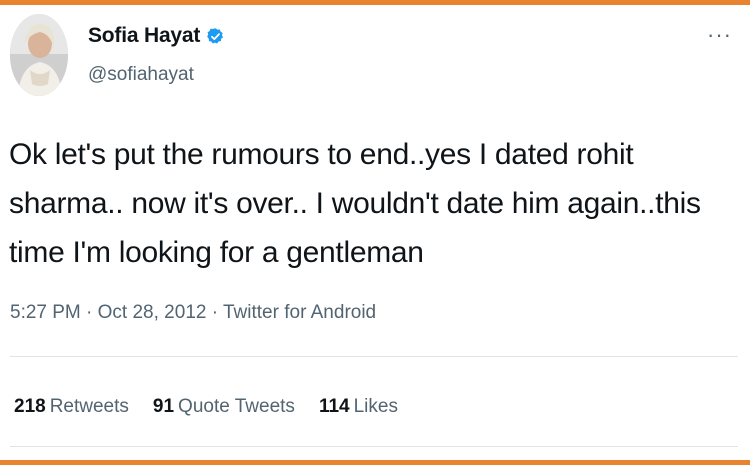 The width and height of the screenshot is (750, 465). I want to click on likes-stat: 114 Likes, so click(358, 407).